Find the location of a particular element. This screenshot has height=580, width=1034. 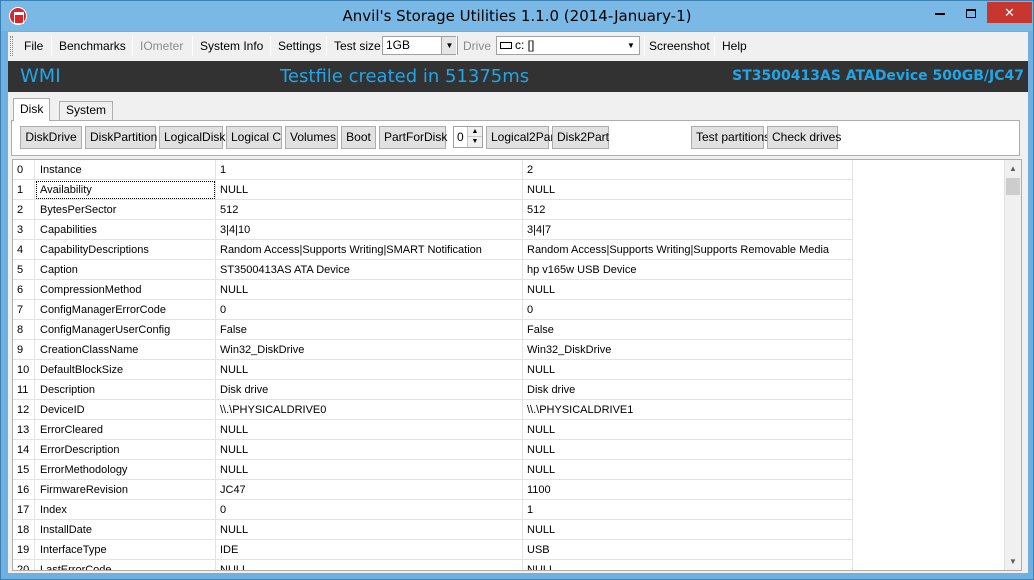

instance-2-value: hp v165w USB Device is located at coordinates (688, 270).